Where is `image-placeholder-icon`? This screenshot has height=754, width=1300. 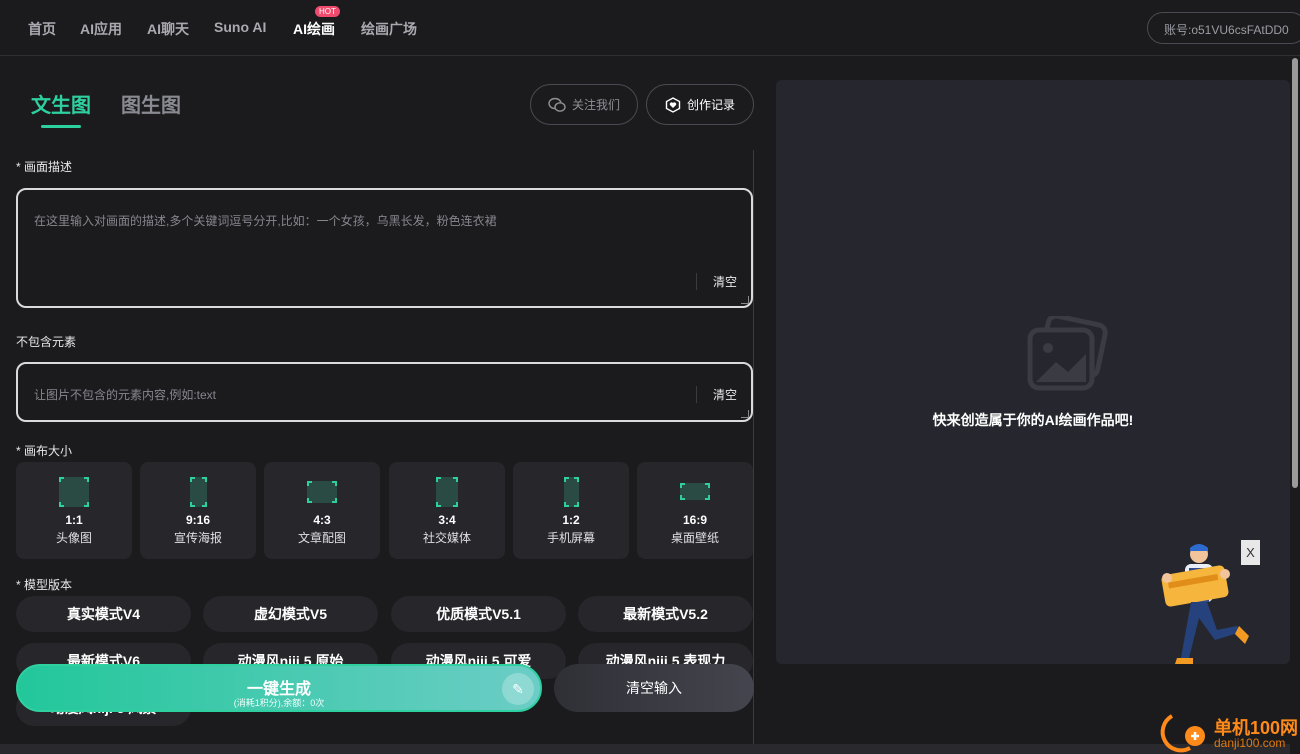 image-placeholder-icon is located at coordinates (1067, 353).